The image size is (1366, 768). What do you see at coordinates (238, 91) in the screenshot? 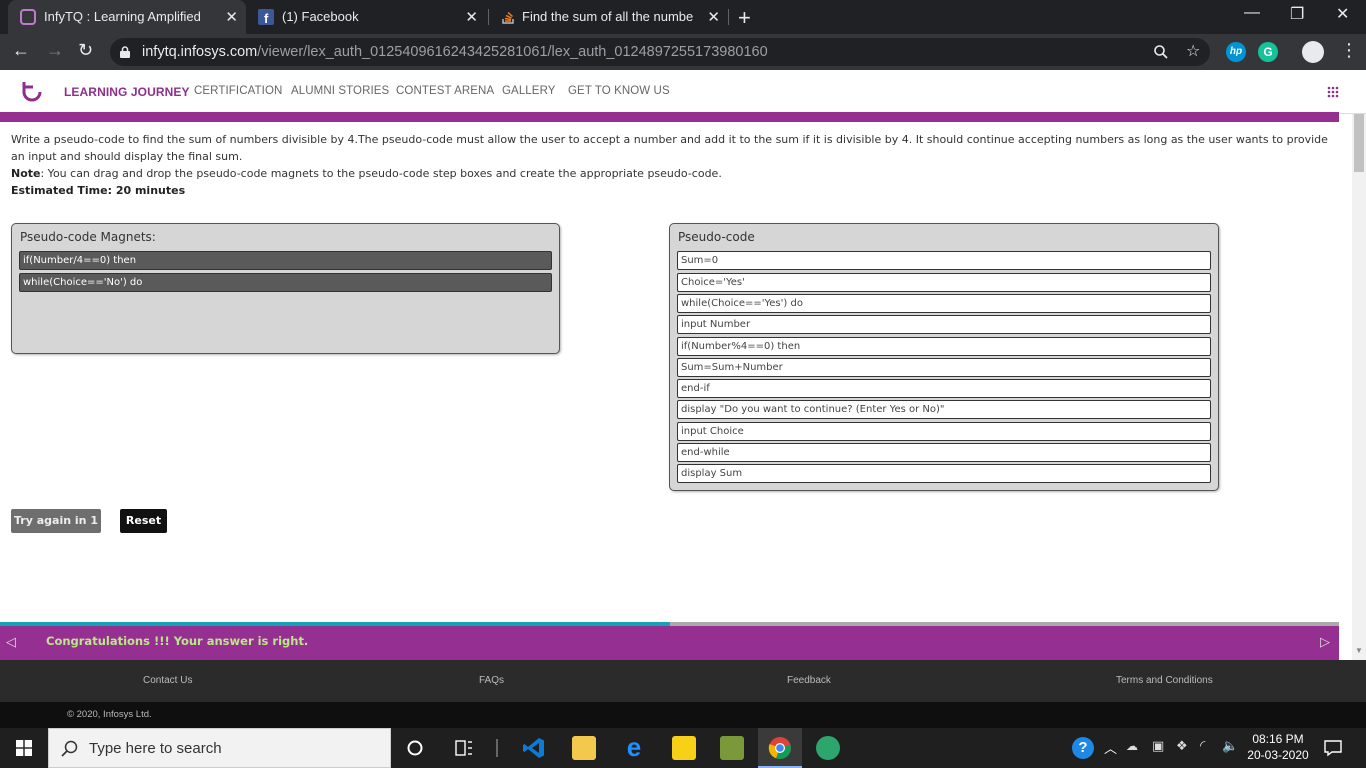
I see `nav-certification: CERTIFICATION` at bounding box center [238, 91].